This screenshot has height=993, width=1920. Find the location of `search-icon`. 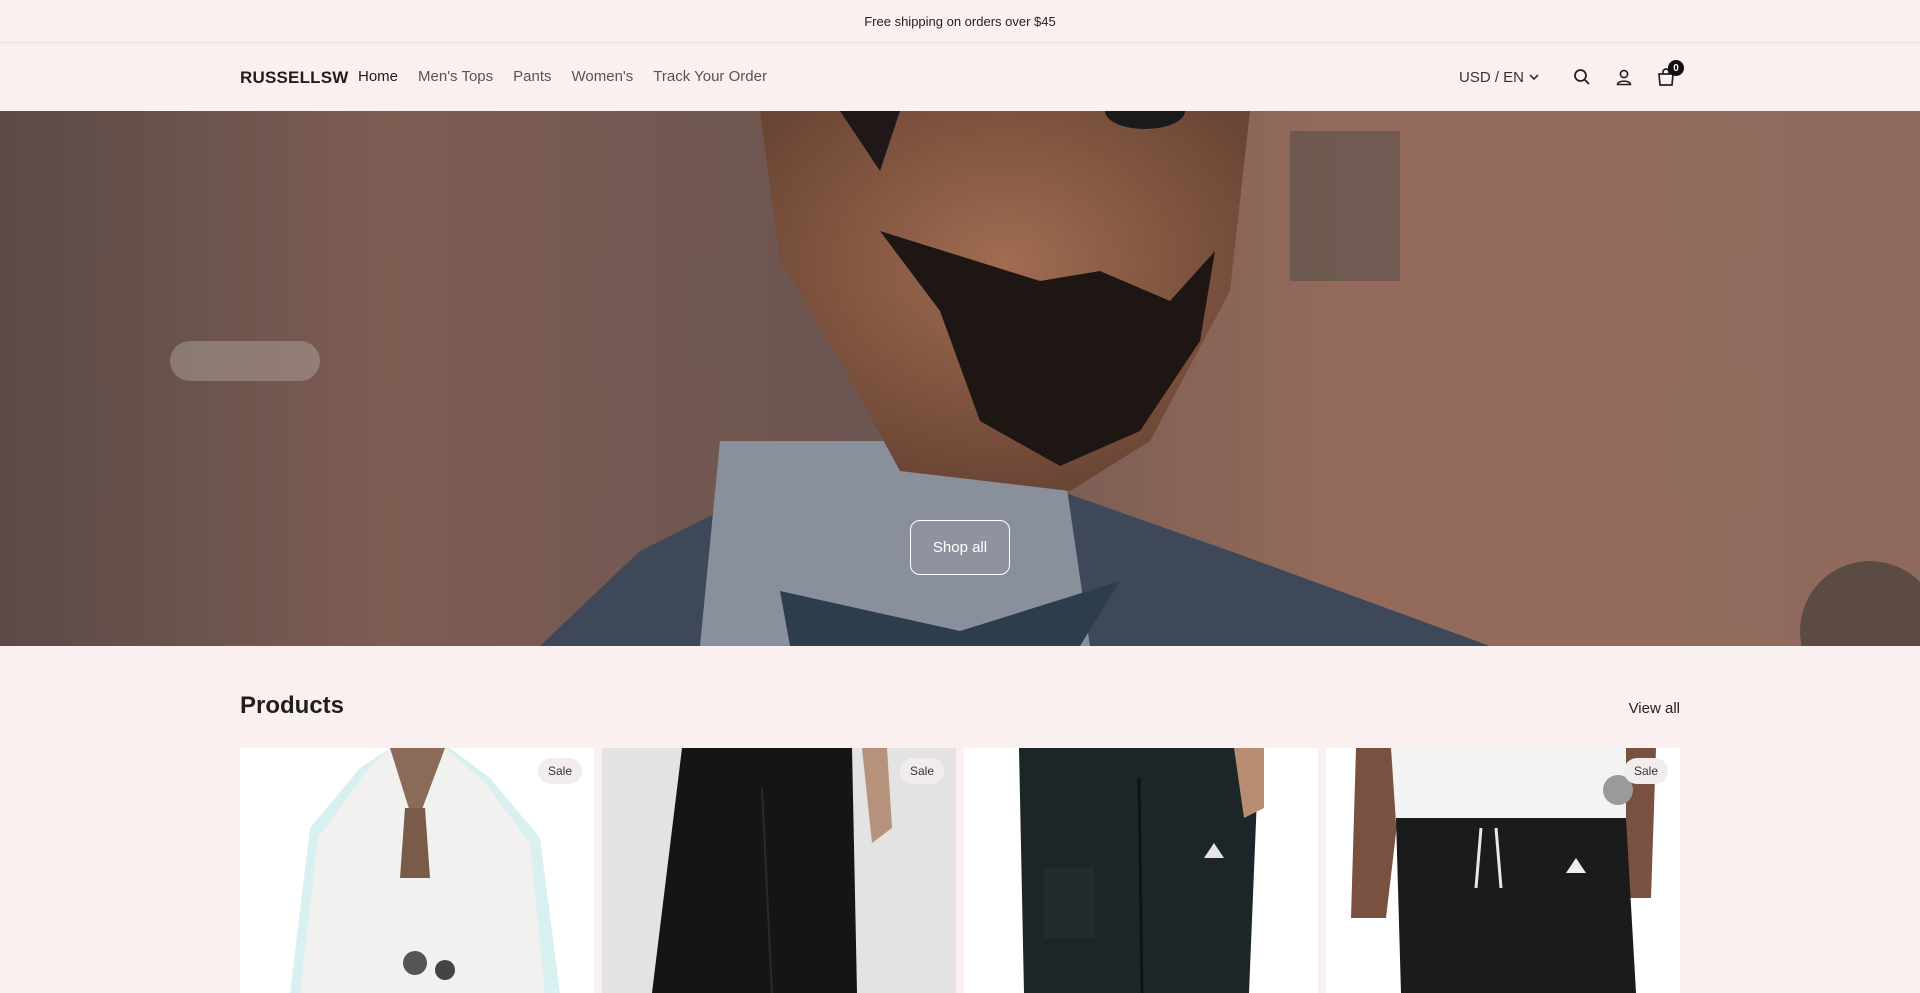

search-icon is located at coordinates (1582, 77).